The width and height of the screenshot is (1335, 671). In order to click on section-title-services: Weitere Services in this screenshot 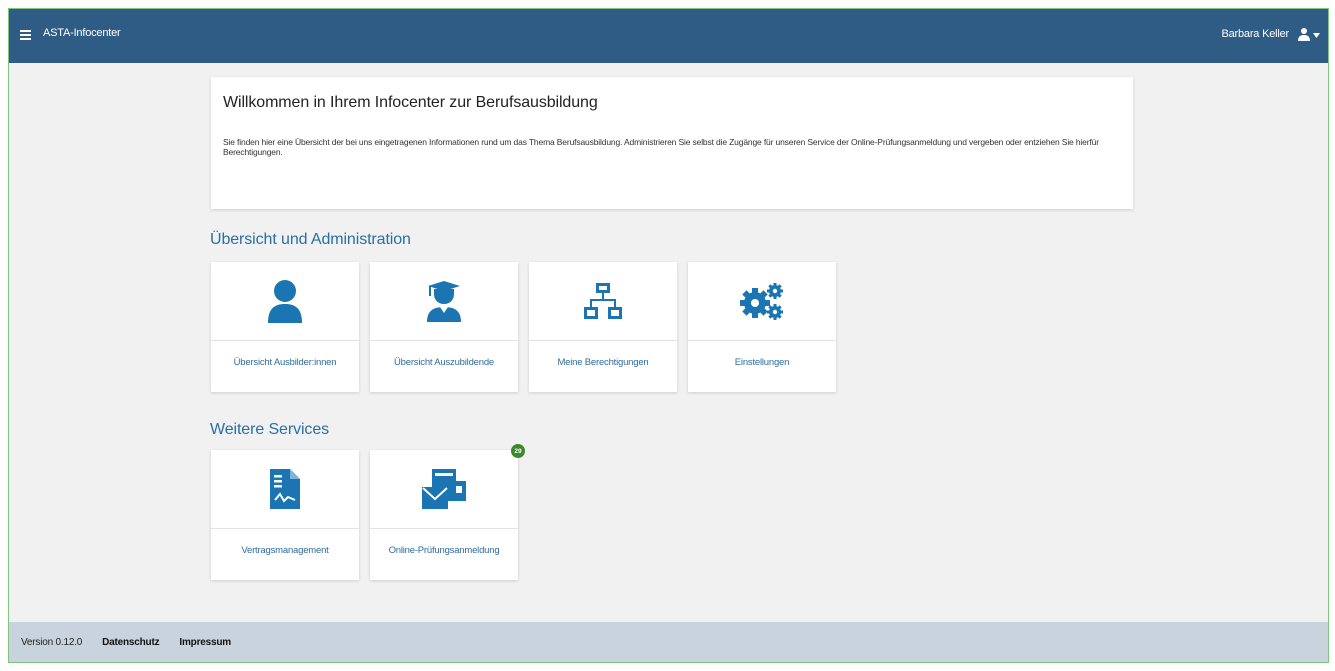, I will do `click(270, 429)`.